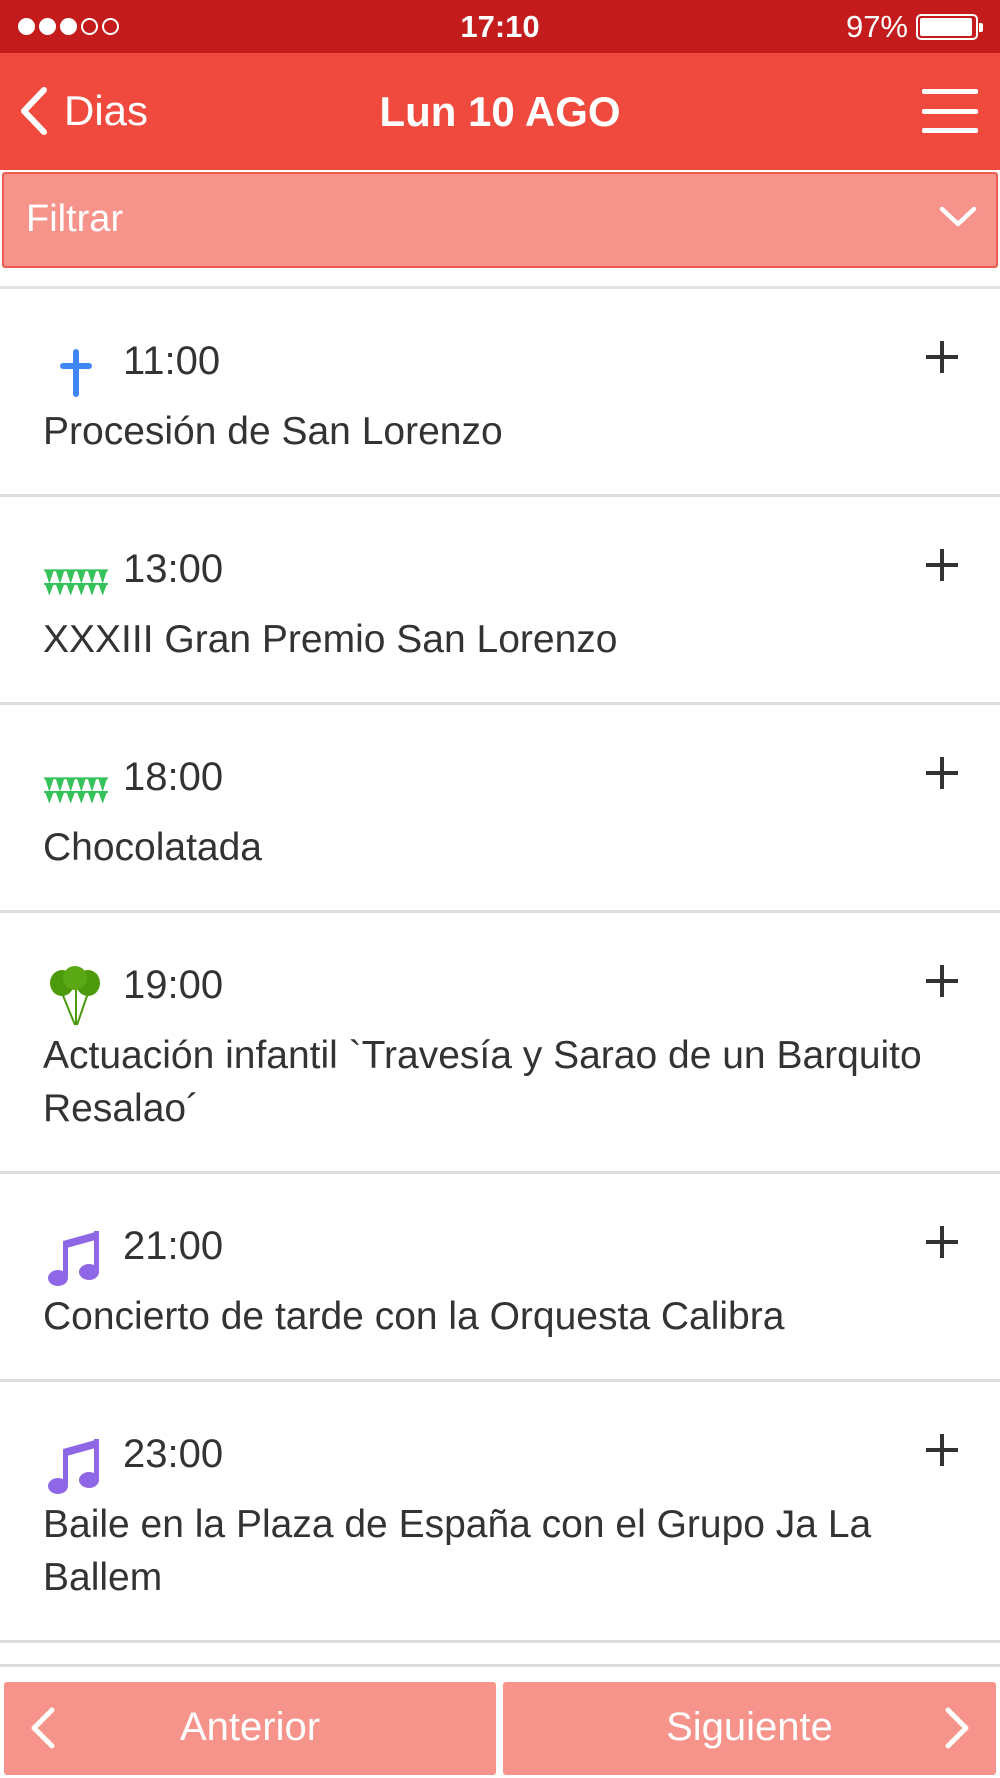  I want to click on previous-day-button: Anterior, so click(250, 1728).